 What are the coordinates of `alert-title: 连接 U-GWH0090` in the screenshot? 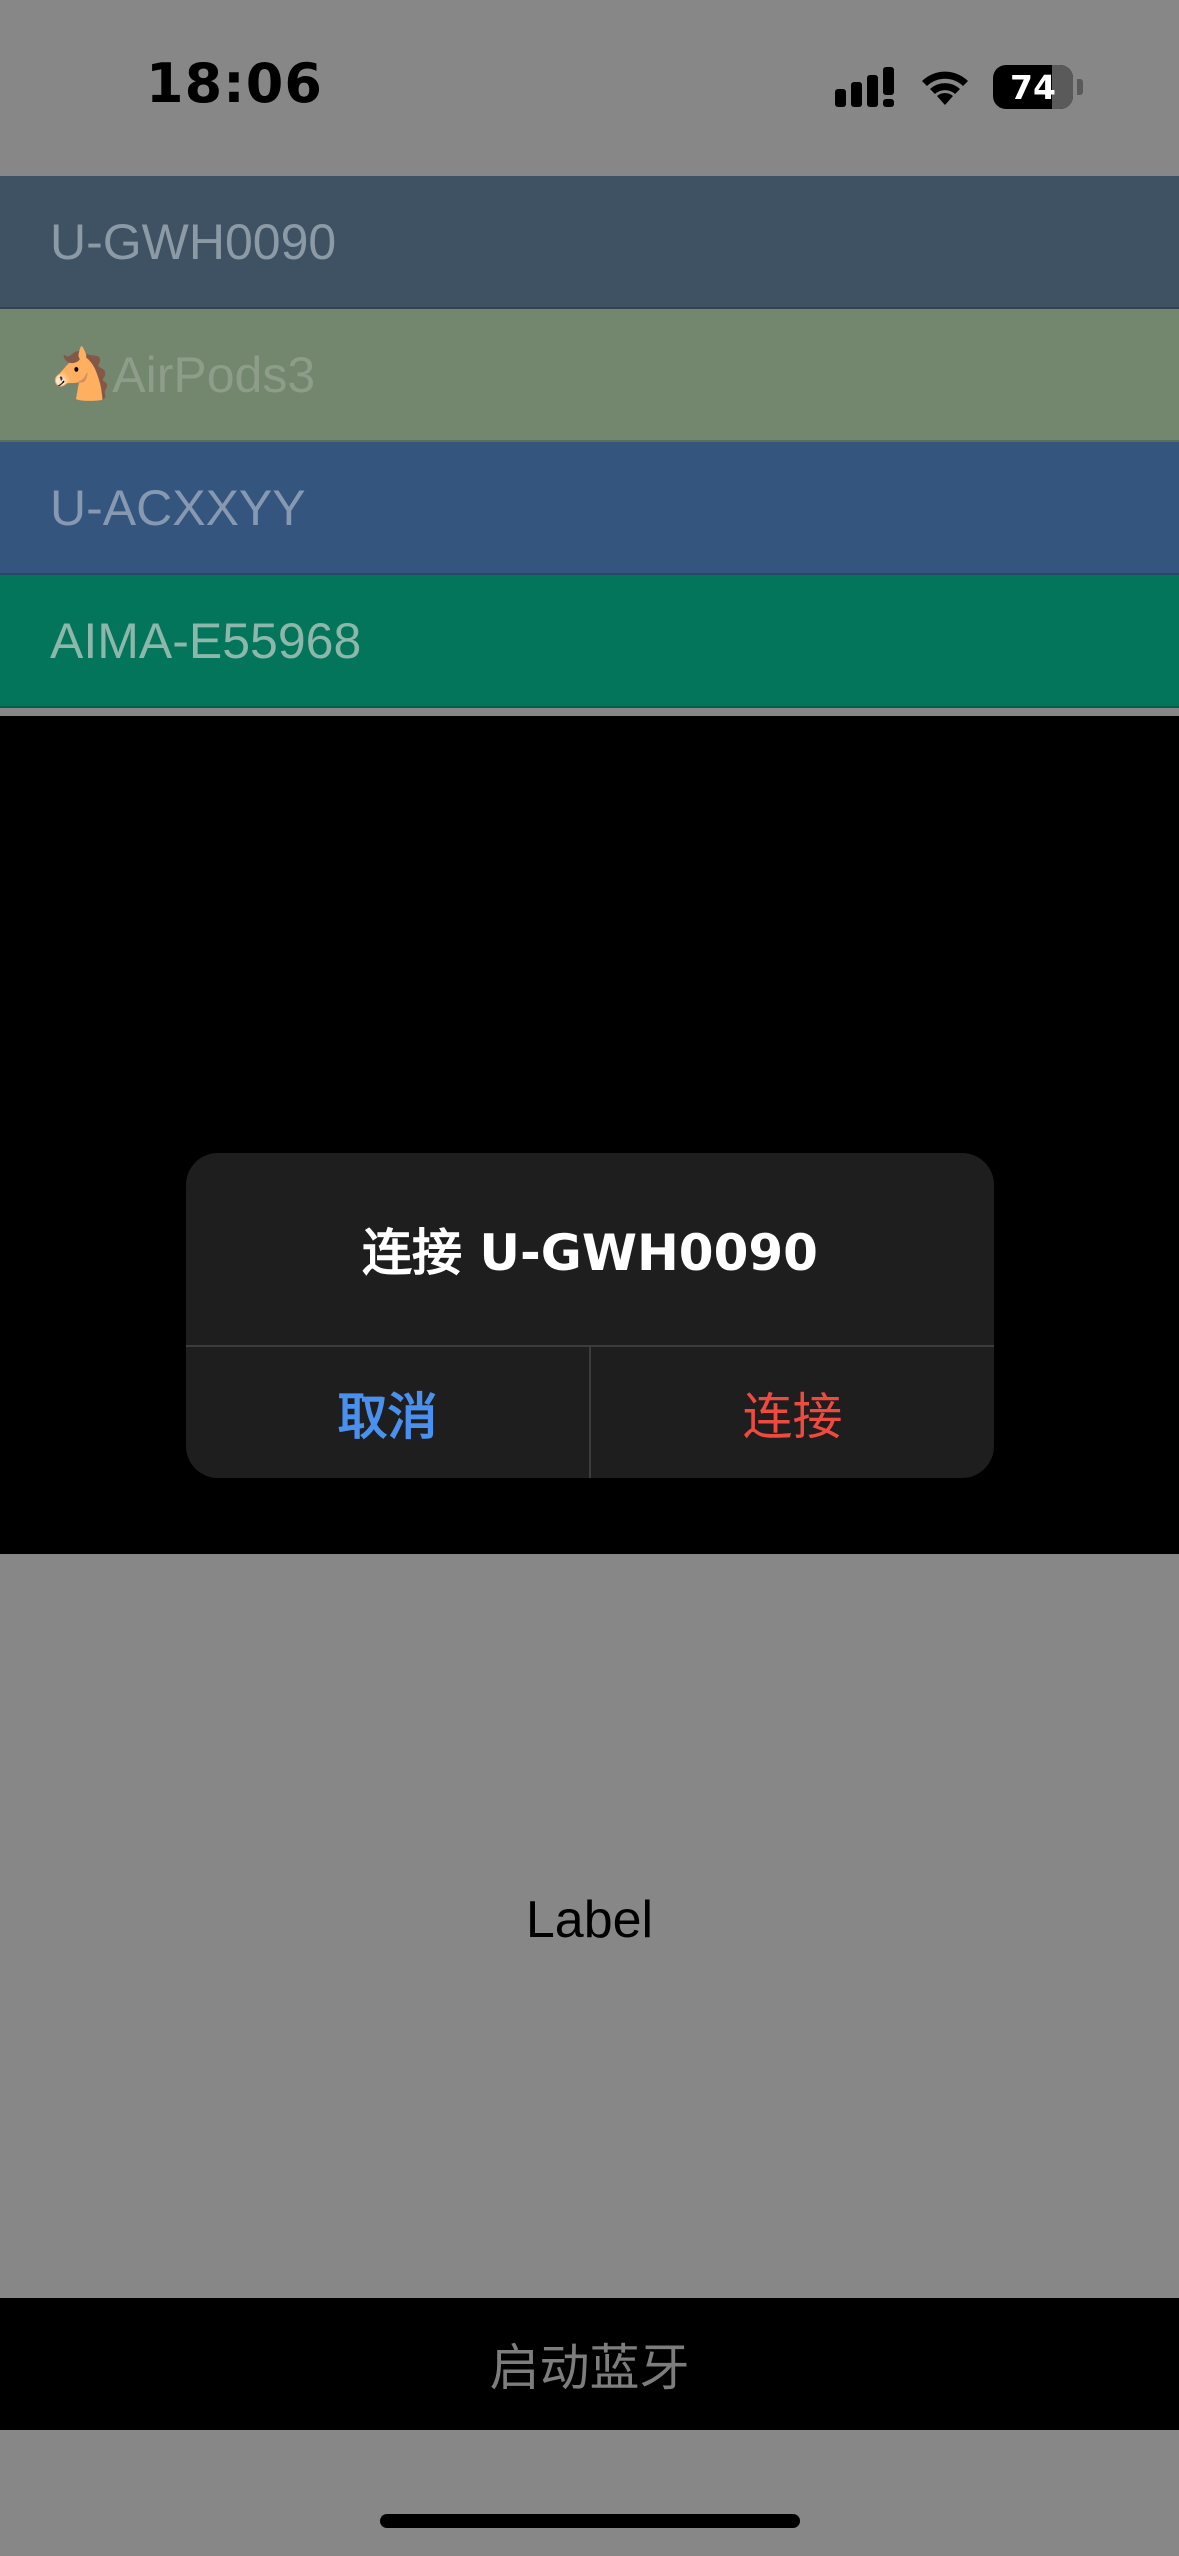 It's located at (590, 1253).